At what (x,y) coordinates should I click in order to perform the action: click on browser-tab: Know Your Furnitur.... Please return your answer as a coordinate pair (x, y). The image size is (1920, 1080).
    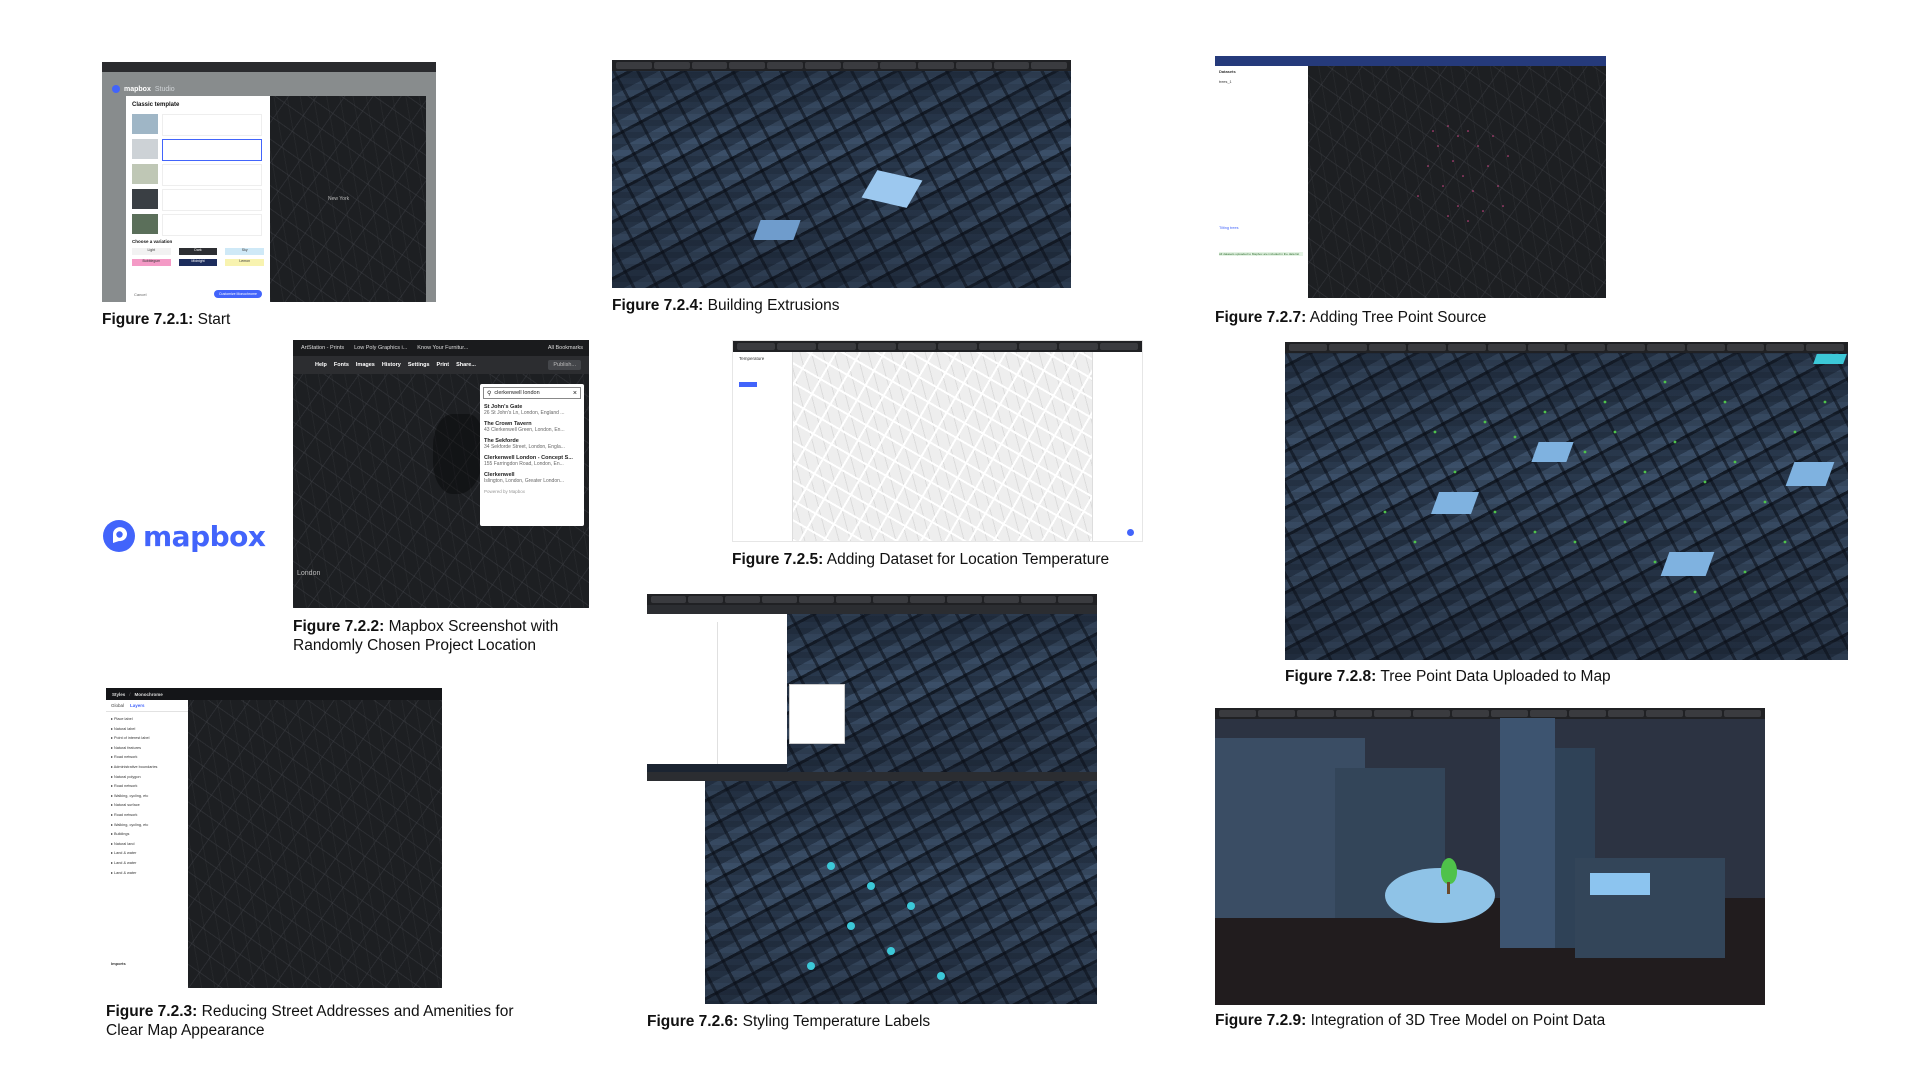
    Looking at the image, I should click on (442, 348).